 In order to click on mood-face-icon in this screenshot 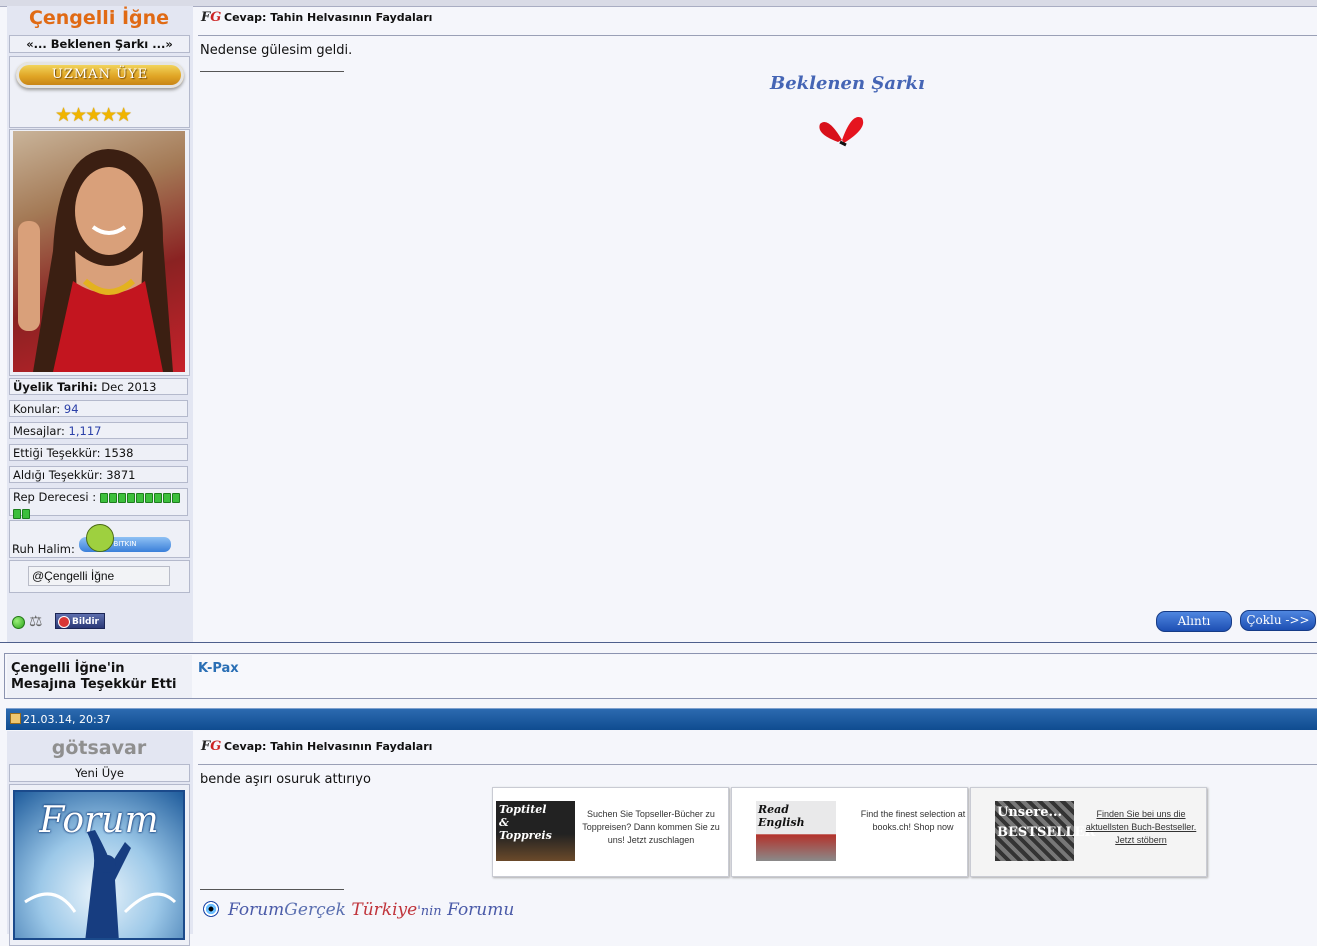, I will do `click(100, 538)`.